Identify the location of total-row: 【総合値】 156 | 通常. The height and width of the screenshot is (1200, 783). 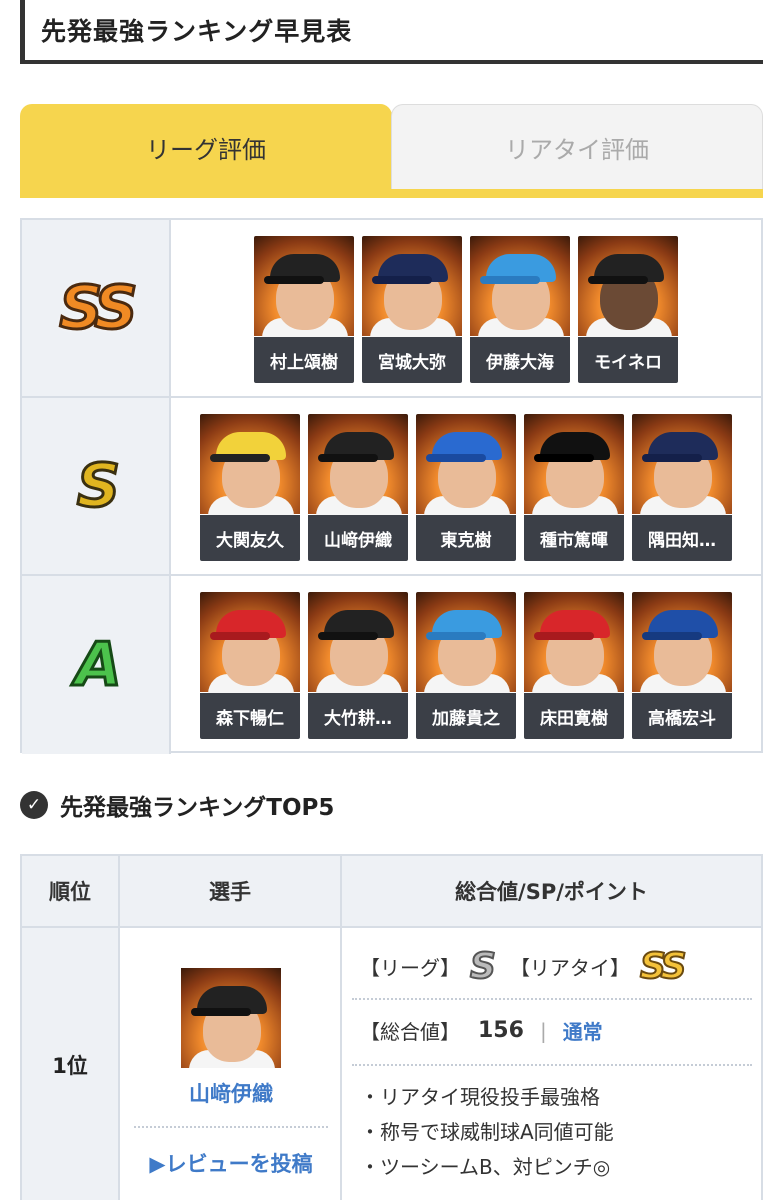
(481, 1030).